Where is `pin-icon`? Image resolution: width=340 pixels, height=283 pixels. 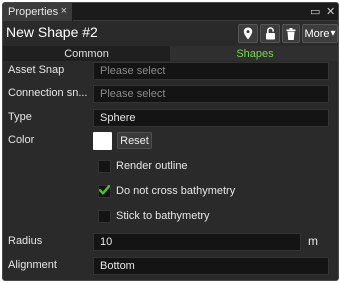
pin-icon is located at coordinates (248, 33).